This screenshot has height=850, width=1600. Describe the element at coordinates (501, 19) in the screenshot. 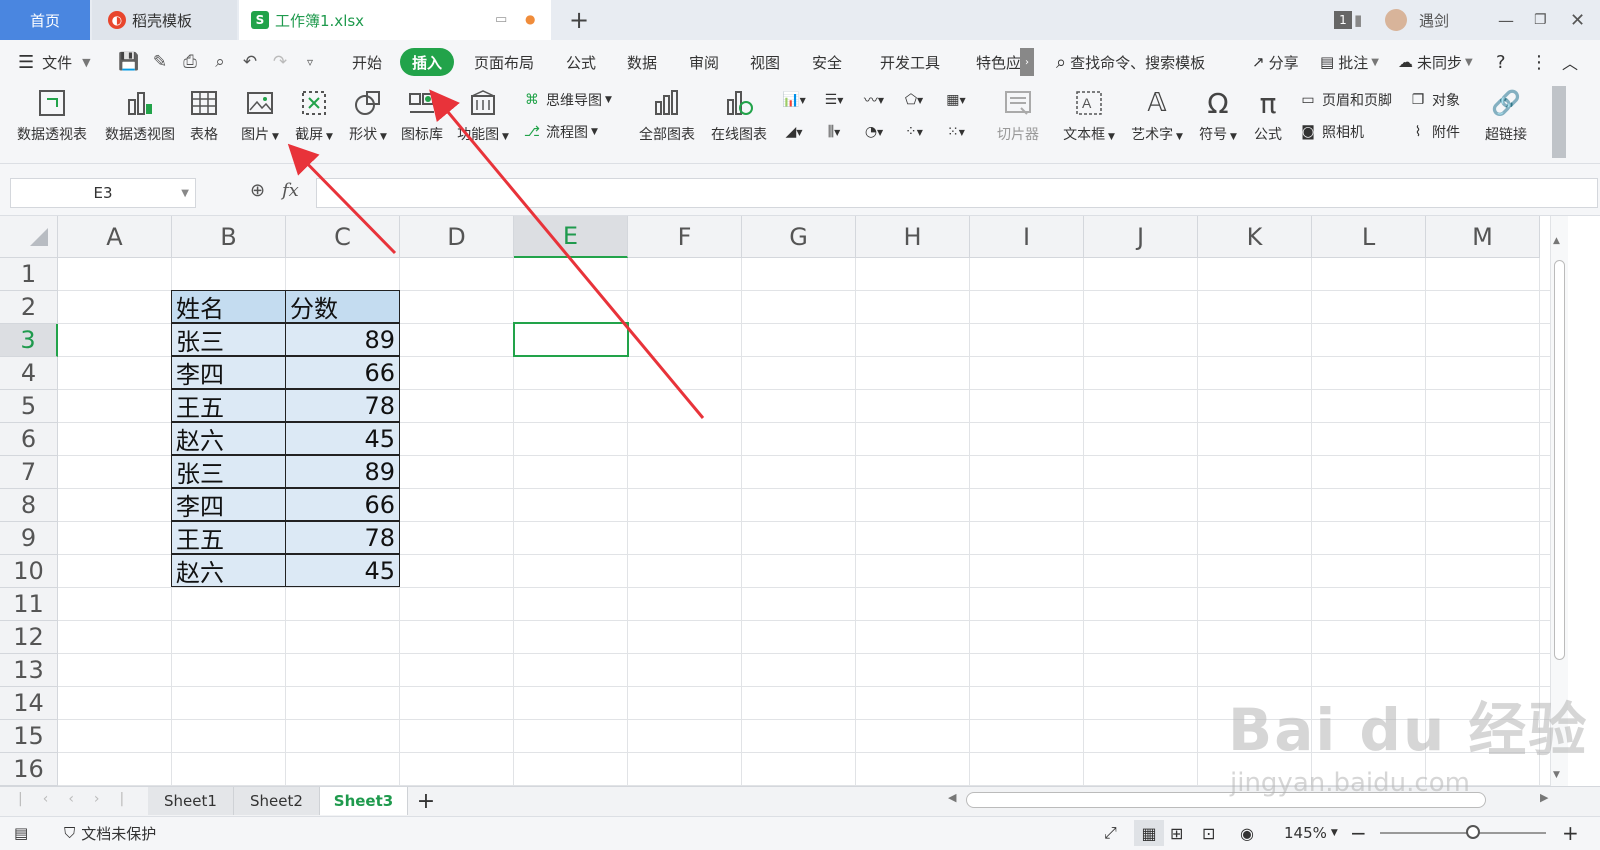

I see `monitor-icon: ▭` at that location.